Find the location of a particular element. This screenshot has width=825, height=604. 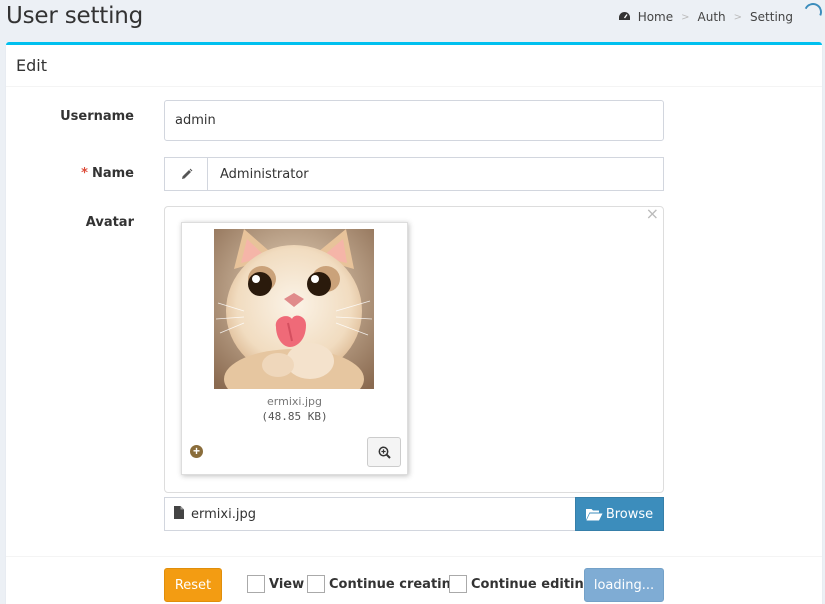

file-icon is located at coordinates (179, 514).